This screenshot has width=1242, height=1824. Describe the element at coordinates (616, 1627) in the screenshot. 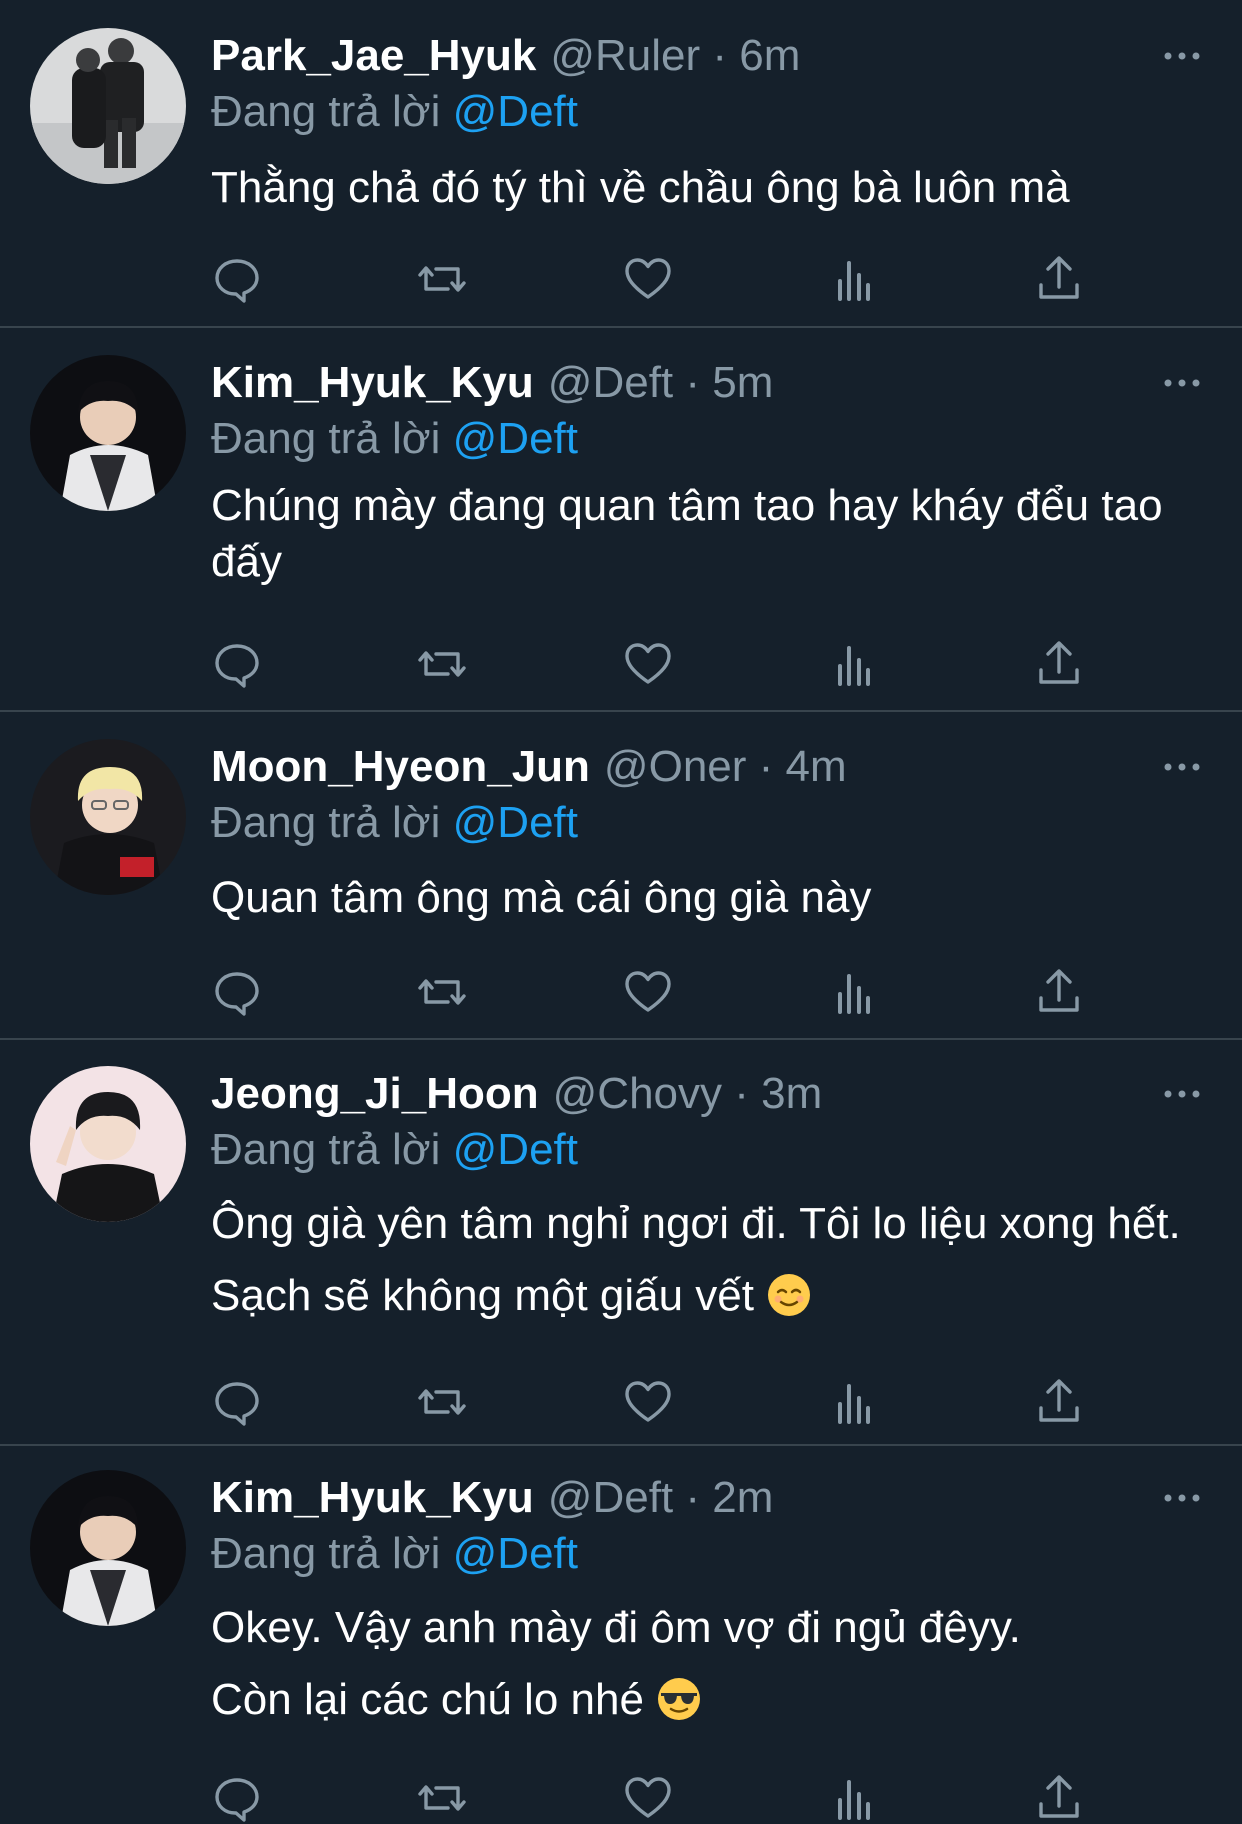

I see `tweet-text-line: Okey. Vậy anh mày đi ôm vợ đi ngủ đêyy.` at that location.